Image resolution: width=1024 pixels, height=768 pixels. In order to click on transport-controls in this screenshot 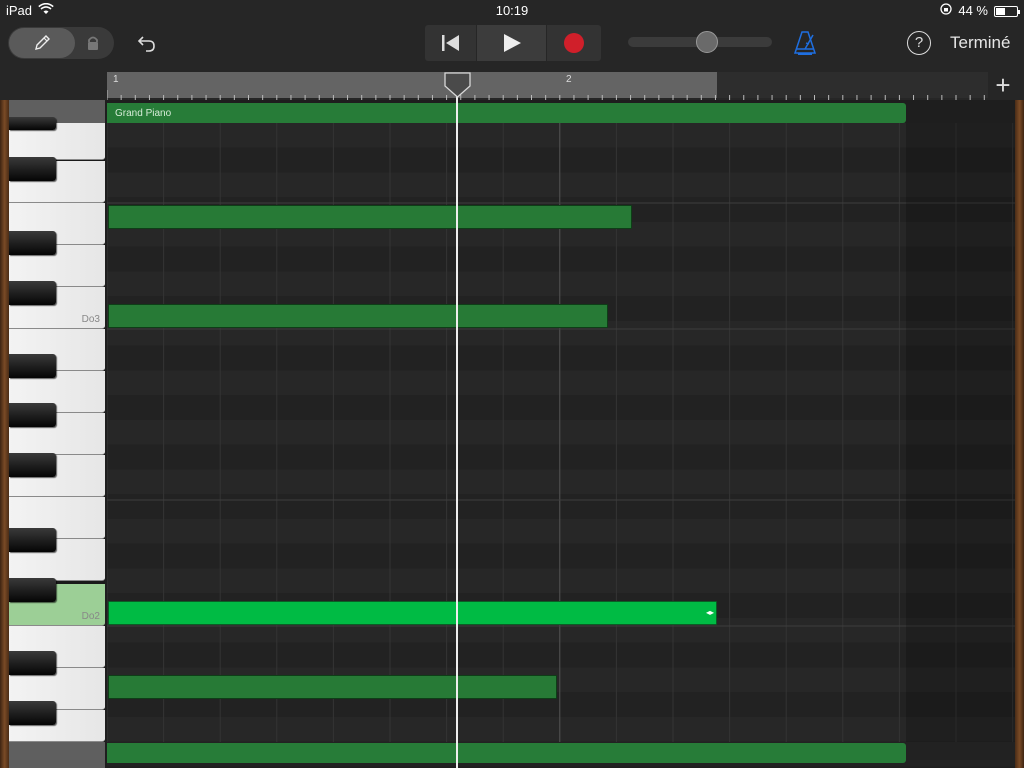, I will do `click(513, 43)`.